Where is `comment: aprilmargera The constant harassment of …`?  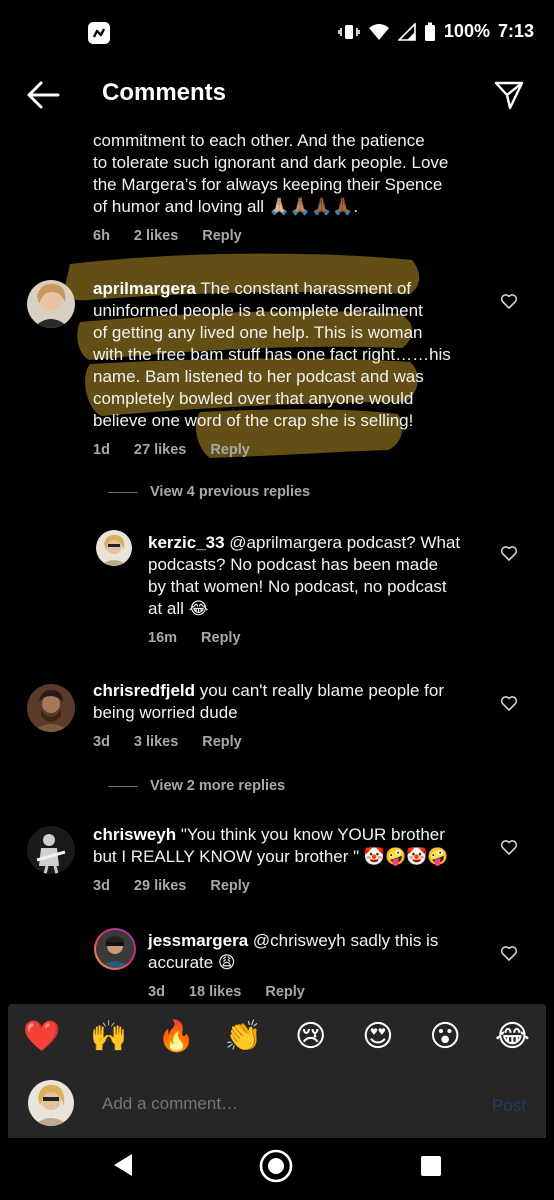 comment: aprilmargera The constant harassment of … is located at coordinates (303, 368).